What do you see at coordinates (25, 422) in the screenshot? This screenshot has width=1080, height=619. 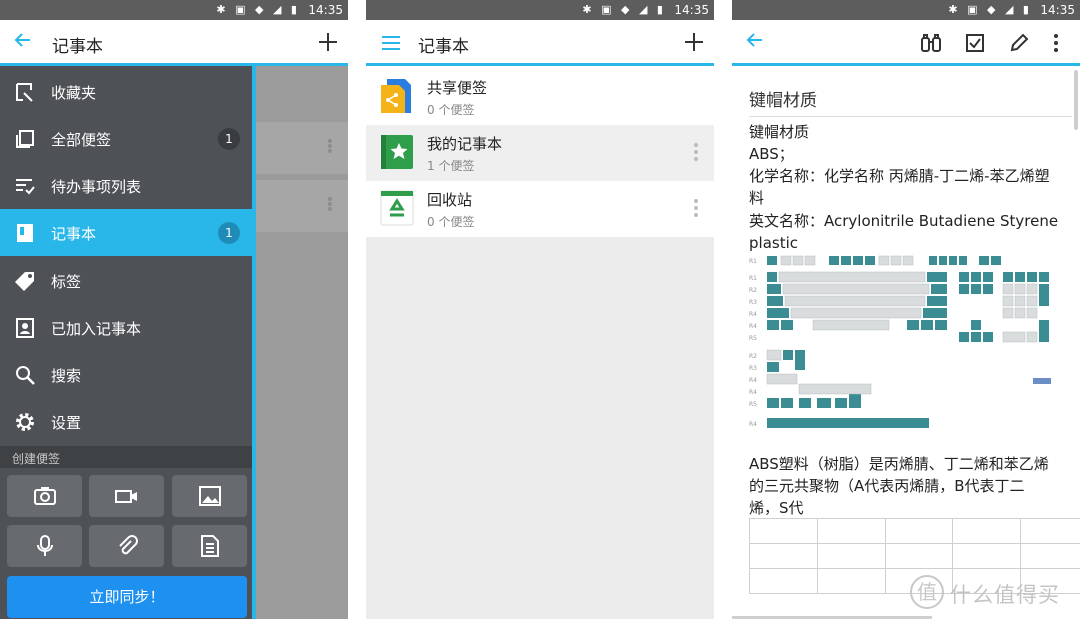 I see `gear-icon` at bounding box center [25, 422].